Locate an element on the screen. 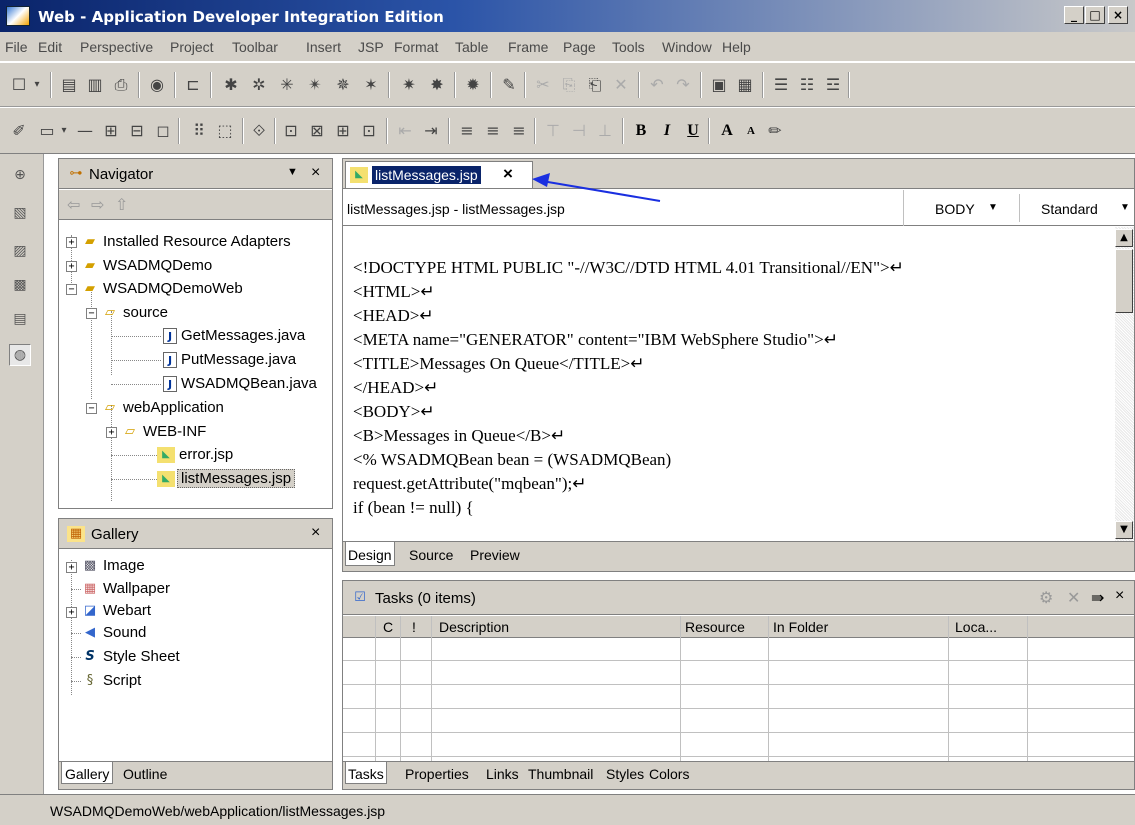  align-left-icon: ≡ is located at coordinates (467, 131).